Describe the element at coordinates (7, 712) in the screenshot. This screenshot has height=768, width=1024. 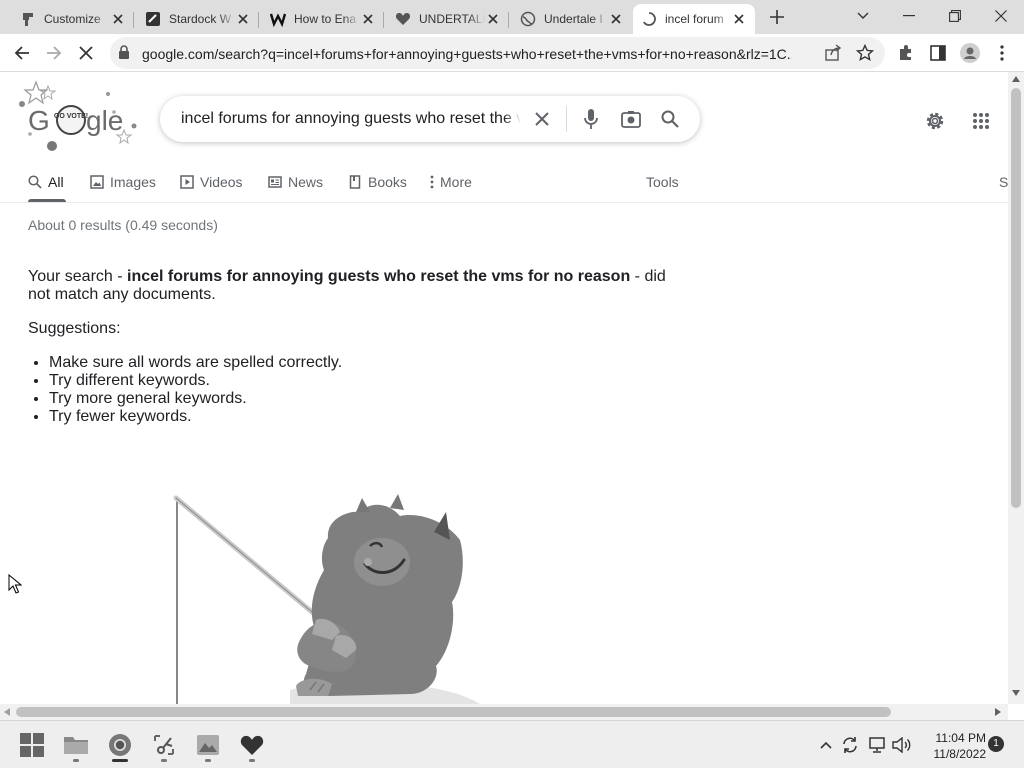
I see `scroll-left-arrow-icon` at that location.